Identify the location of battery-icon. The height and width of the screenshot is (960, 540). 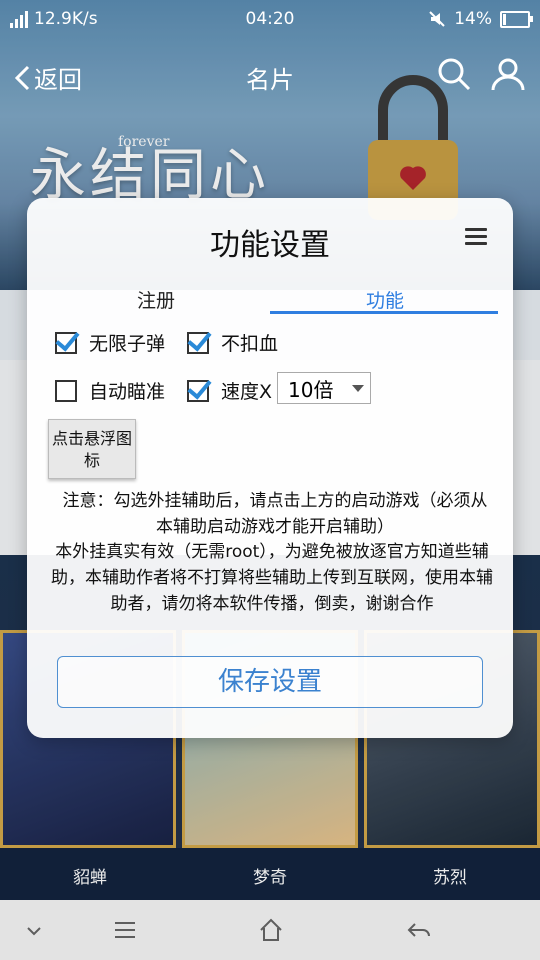
(516, 19).